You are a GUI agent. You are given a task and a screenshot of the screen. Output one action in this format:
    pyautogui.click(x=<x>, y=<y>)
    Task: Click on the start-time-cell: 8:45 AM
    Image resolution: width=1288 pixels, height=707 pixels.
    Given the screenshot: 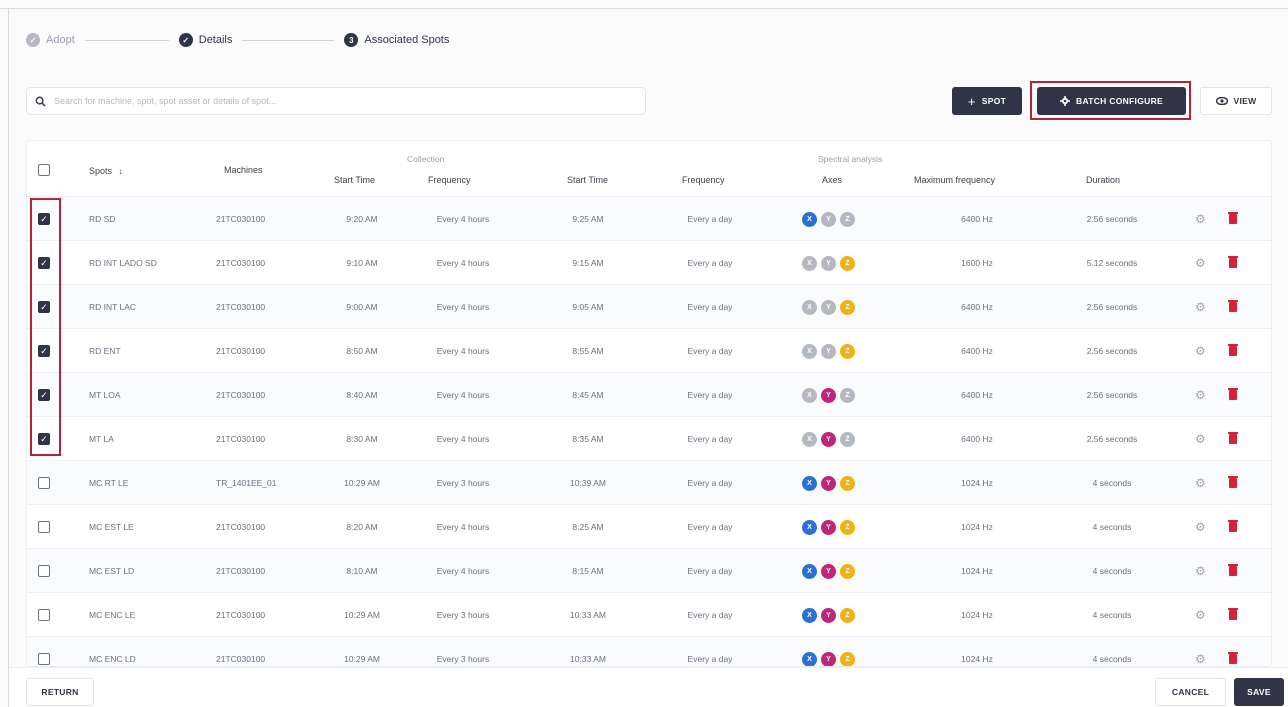 What is the action you would take?
    pyautogui.click(x=588, y=395)
    